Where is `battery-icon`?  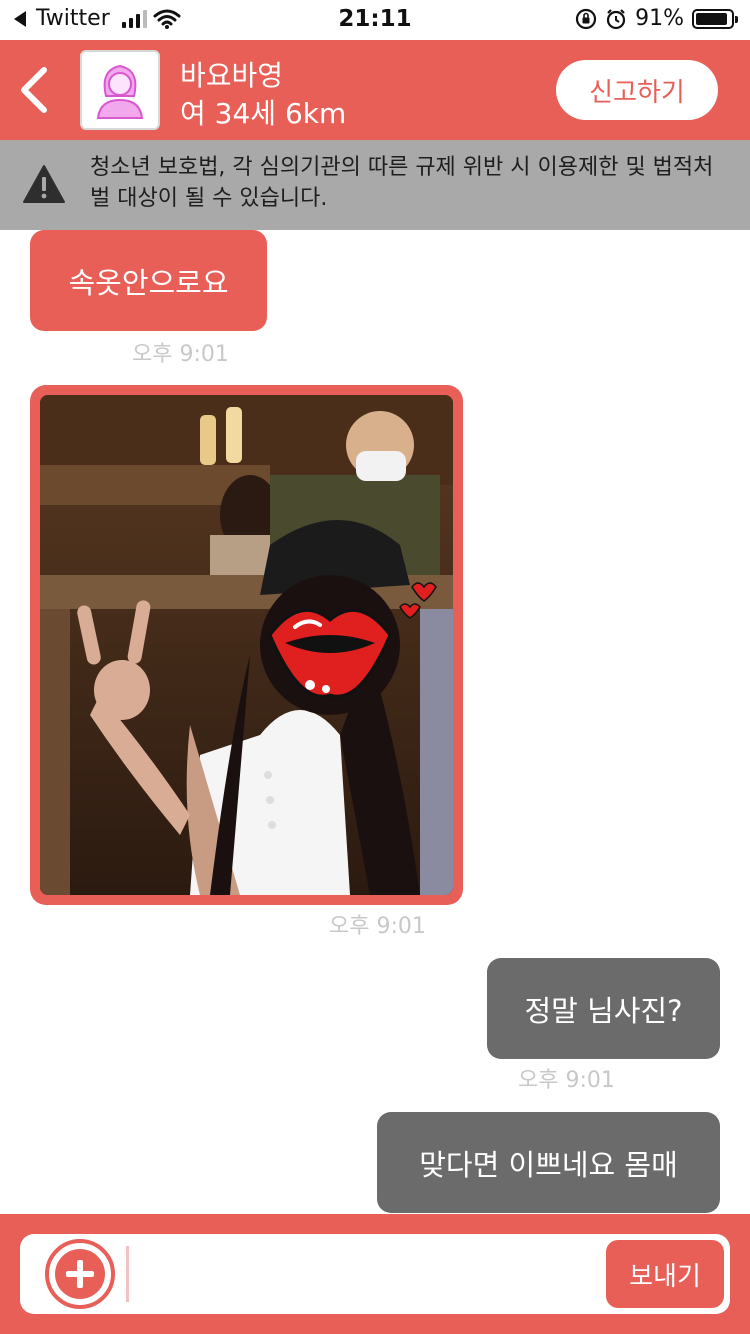
battery-icon is located at coordinates (715, 18).